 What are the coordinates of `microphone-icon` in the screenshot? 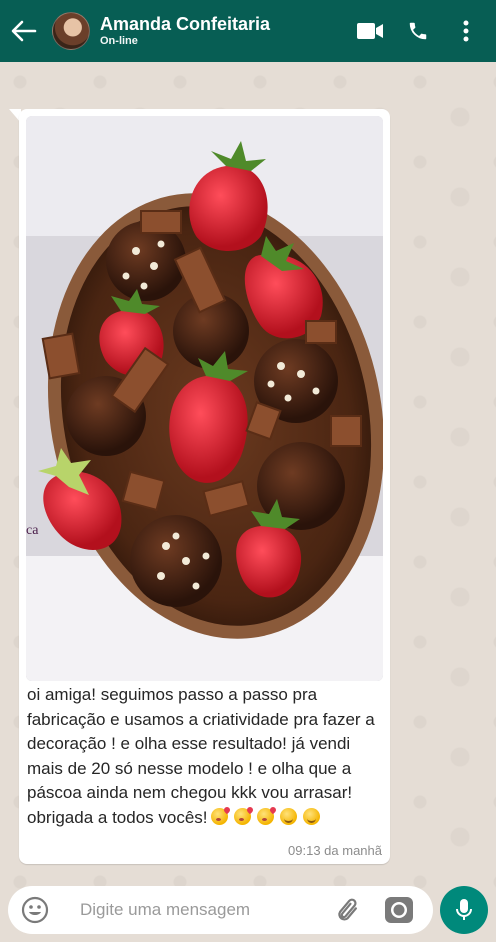 It's located at (464, 909).